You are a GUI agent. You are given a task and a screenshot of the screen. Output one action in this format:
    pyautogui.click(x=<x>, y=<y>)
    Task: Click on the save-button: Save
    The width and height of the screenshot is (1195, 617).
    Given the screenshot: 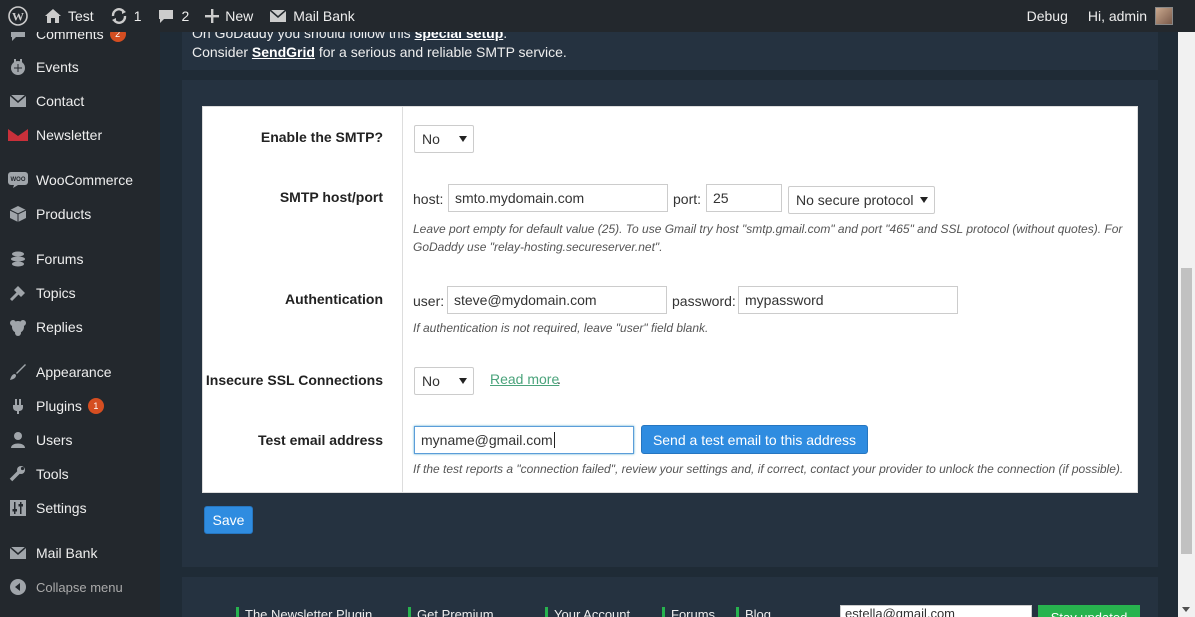 What is the action you would take?
    pyautogui.click(x=228, y=520)
    